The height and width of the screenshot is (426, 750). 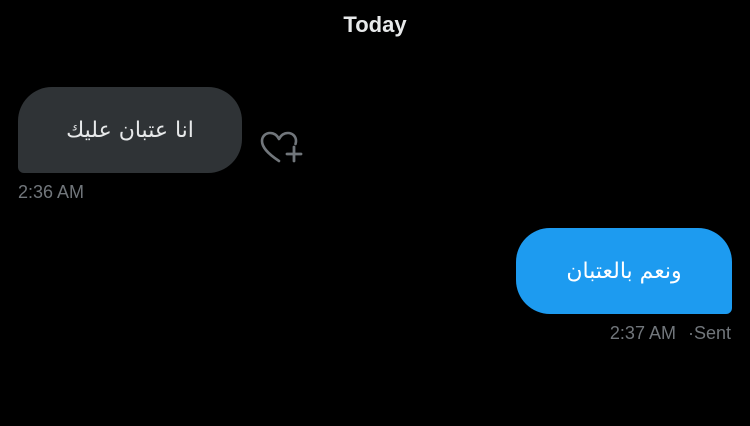 I want to click on delivery-status: Sent, so click(x=712, y=333).